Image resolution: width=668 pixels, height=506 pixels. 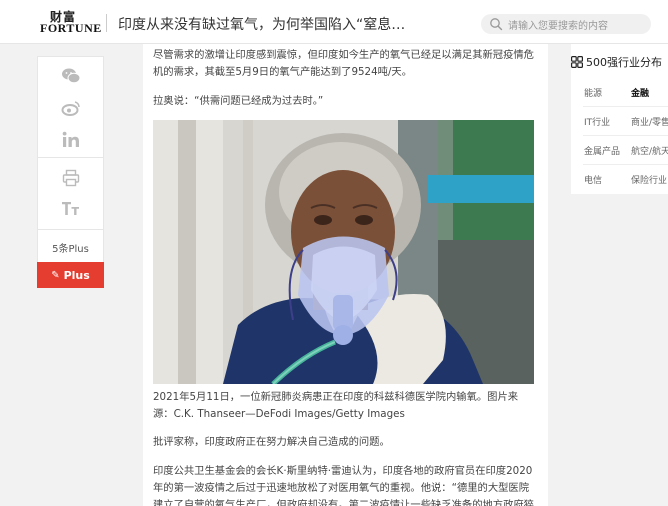 I want to click on industry-item-retail: 商业/零售, so click(x=649, y=121).